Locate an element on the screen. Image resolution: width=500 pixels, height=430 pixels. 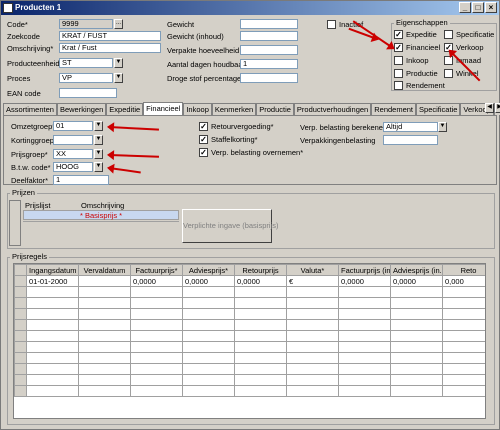
tab-specificatie: Specificatie is located at coordinates (438, 109).